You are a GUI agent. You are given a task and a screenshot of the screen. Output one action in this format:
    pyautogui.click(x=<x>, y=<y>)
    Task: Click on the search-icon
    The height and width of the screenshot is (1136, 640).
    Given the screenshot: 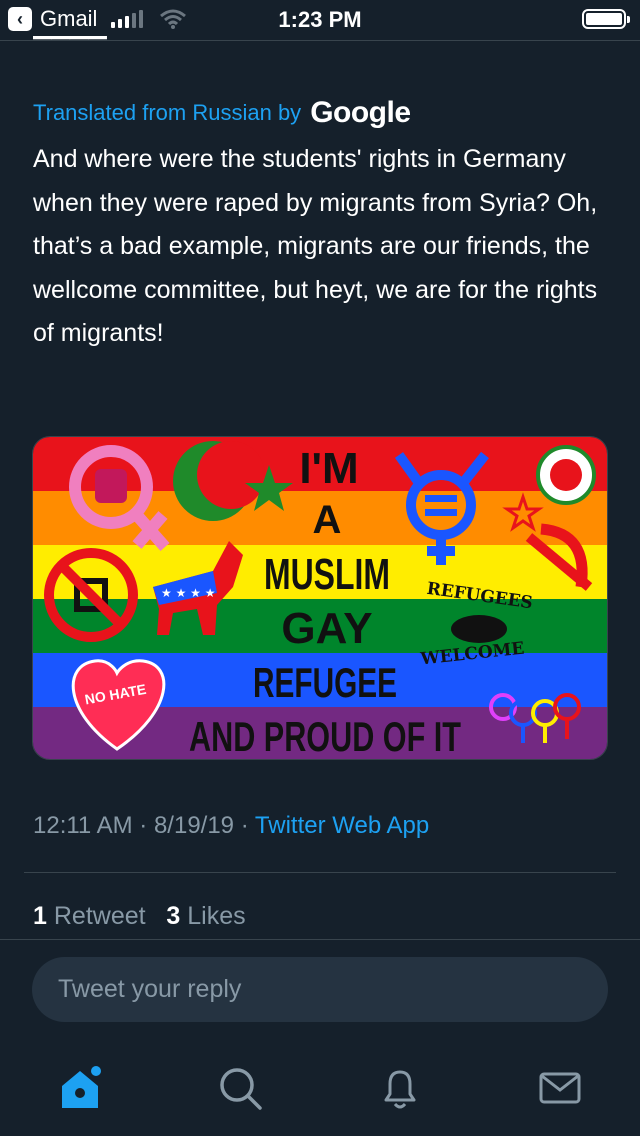 What is the action you would take?
    pyautogui.click(x=240, y=1088)
    